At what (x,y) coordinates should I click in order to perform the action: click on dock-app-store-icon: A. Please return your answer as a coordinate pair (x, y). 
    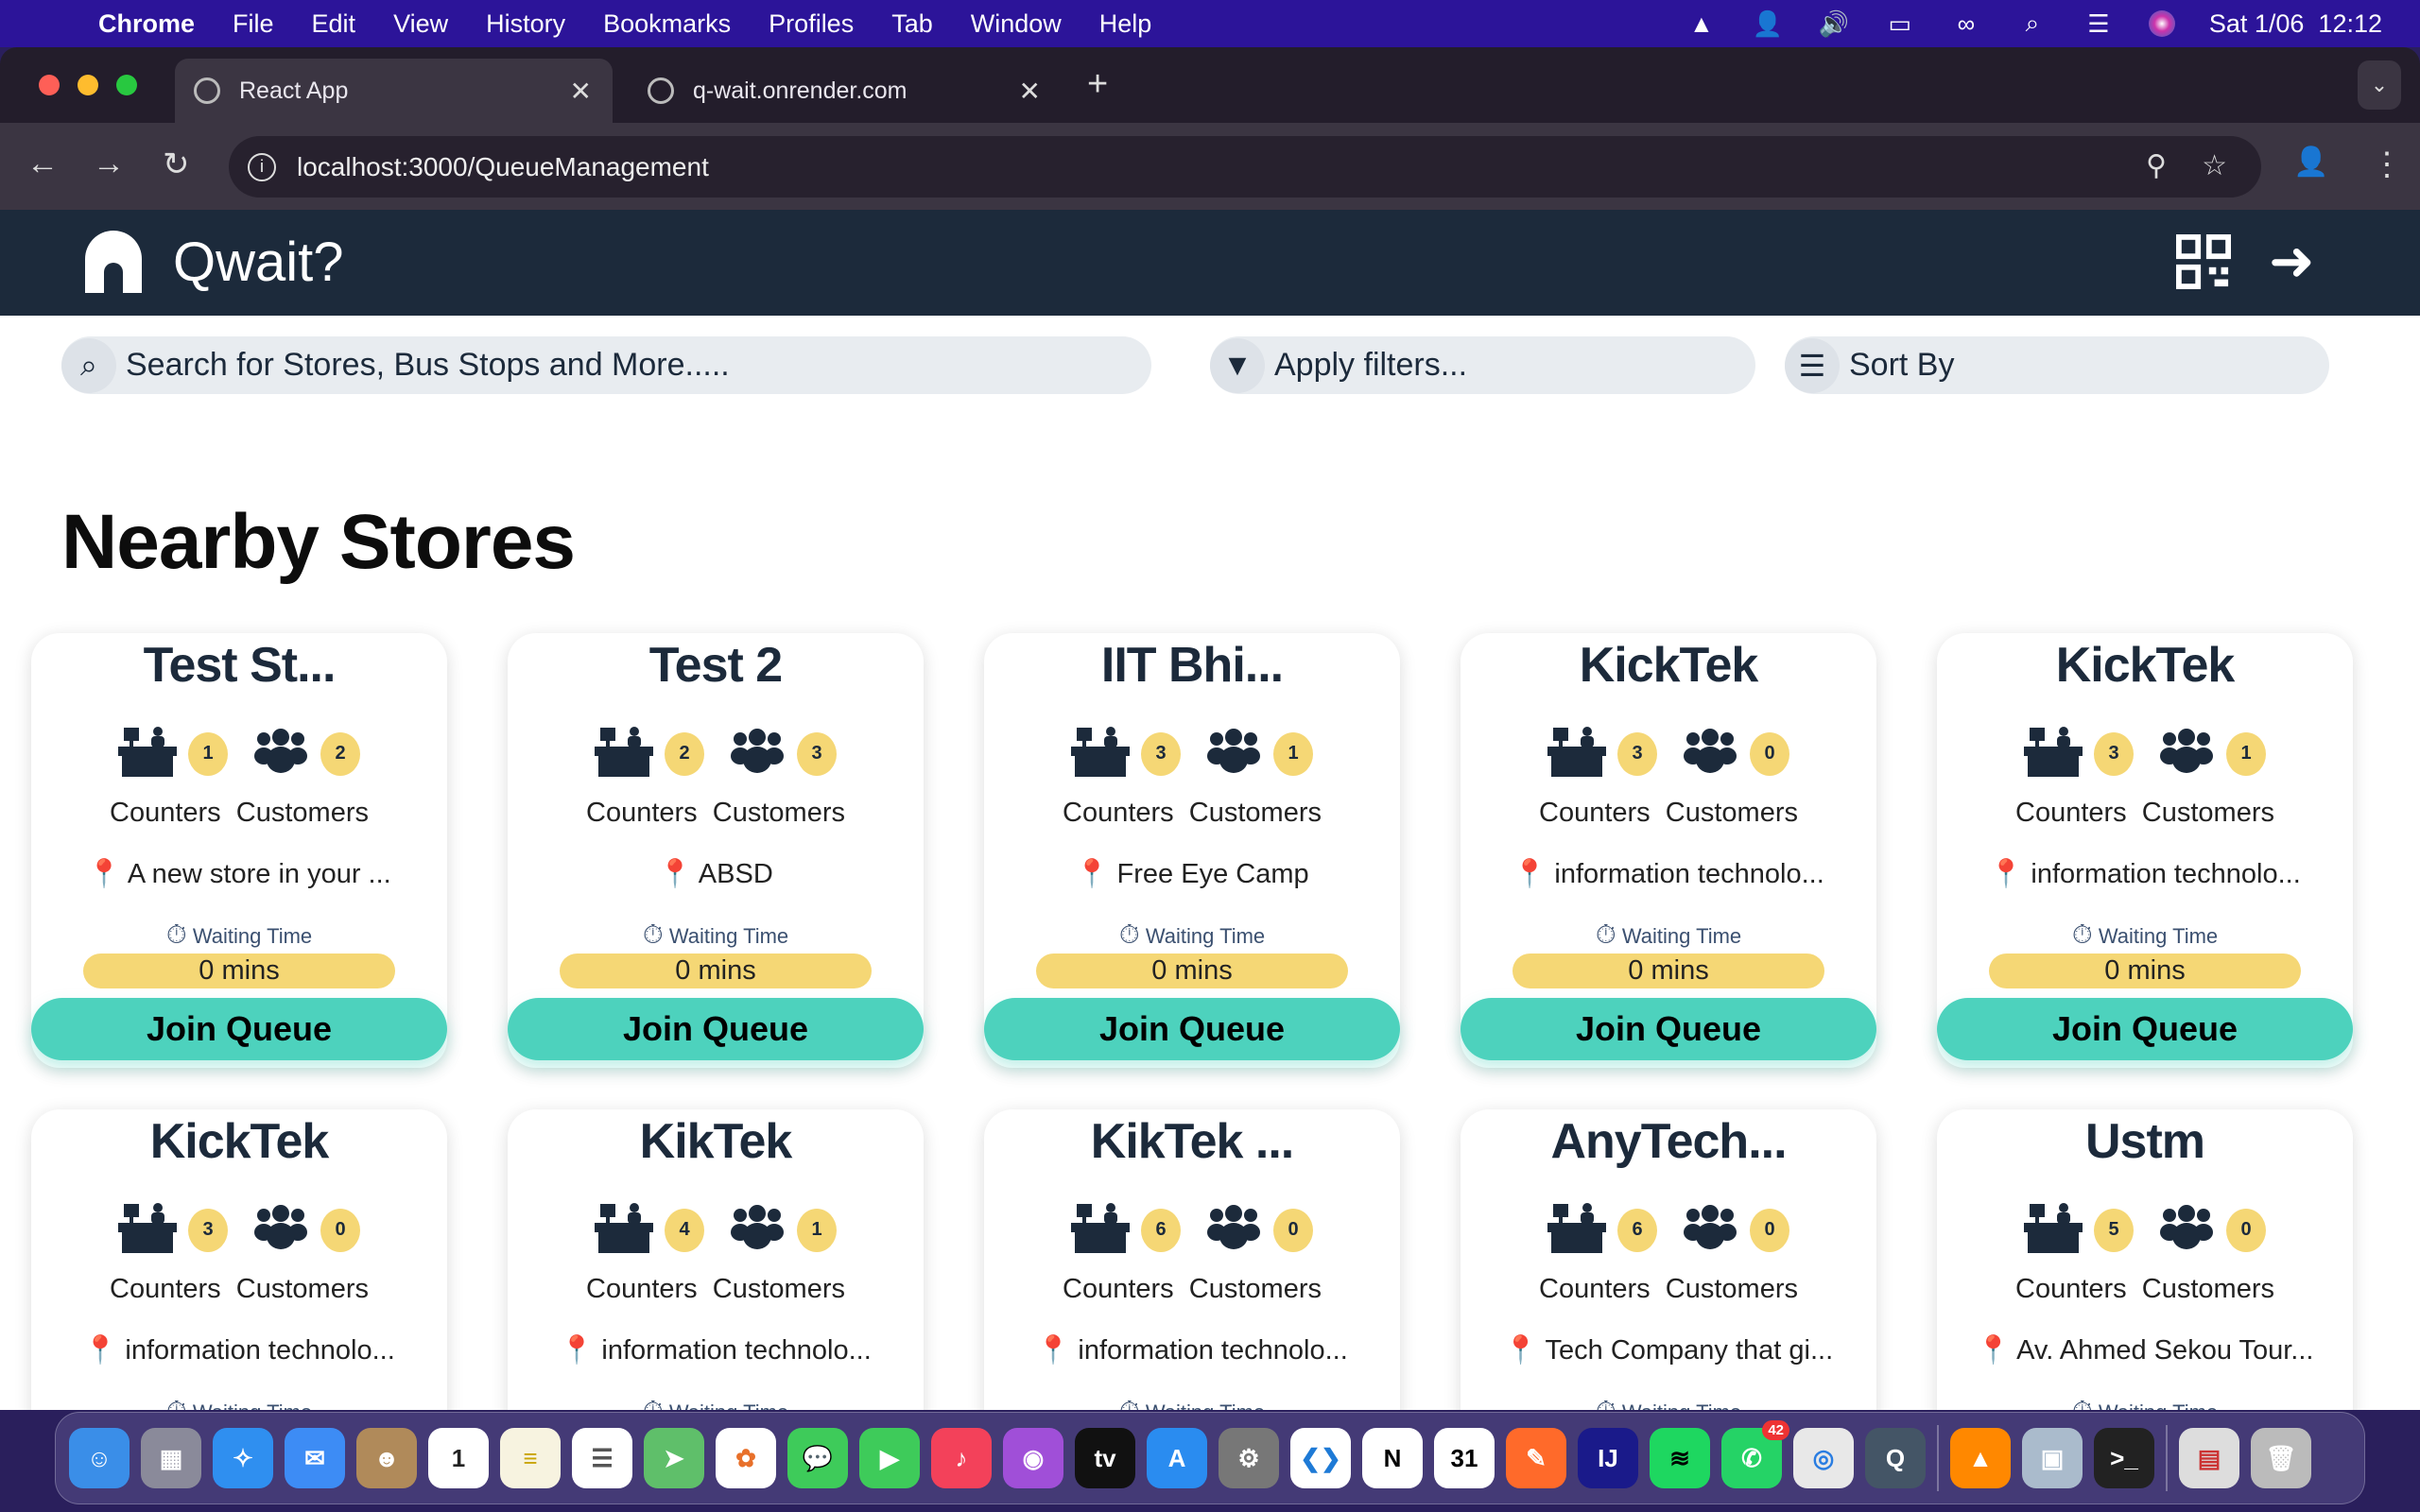
    Looking at the image, I should click on (1177, 1458).